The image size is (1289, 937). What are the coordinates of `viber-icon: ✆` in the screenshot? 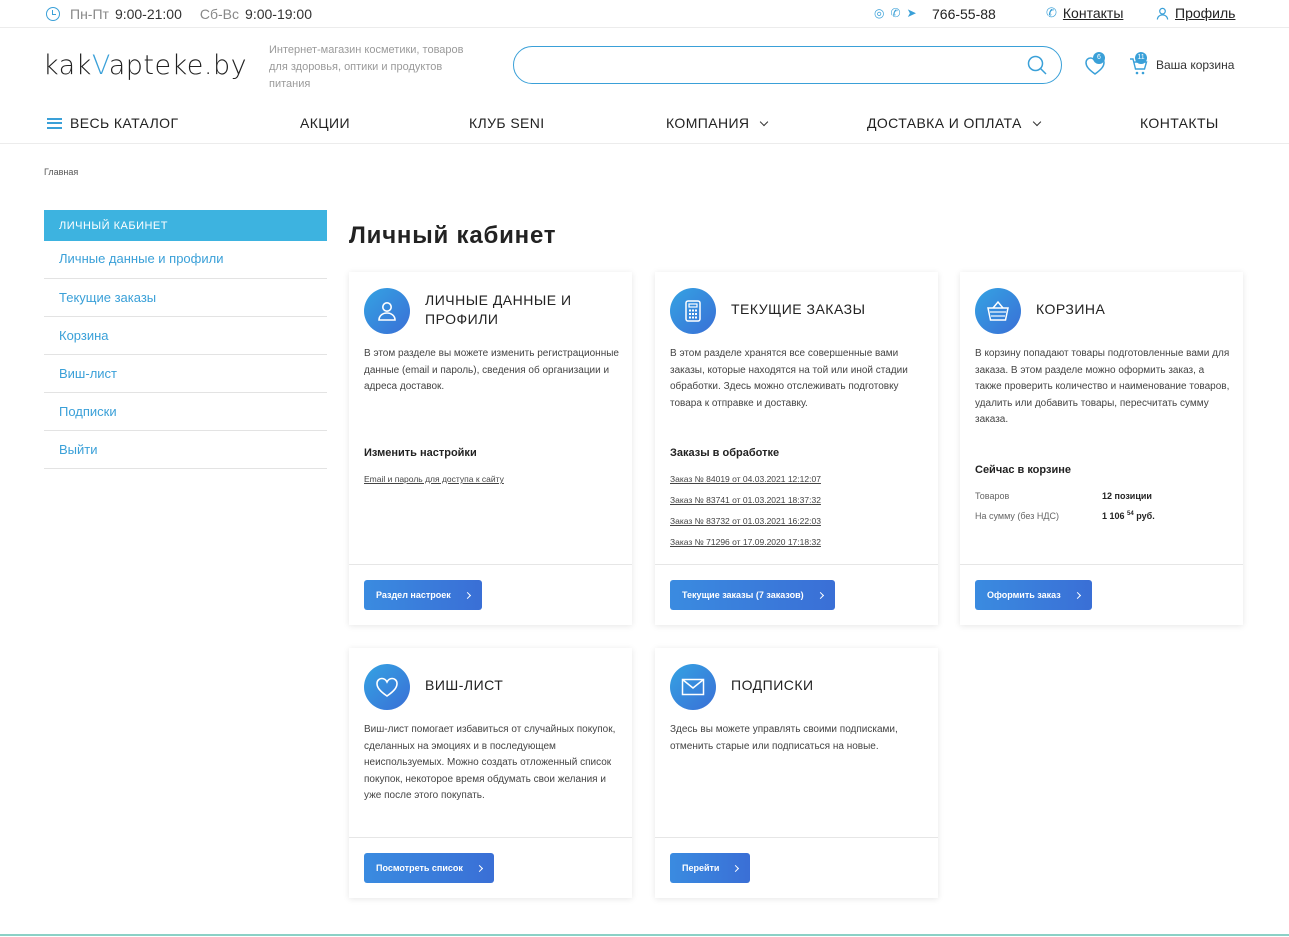 It's located at (895, 13).